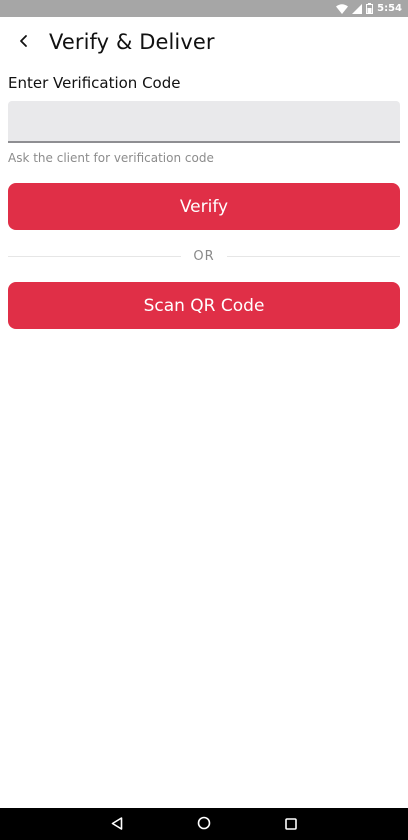 The image size is (408, 840). Describe the element at coordinates (370, 8) in the screenshot. I see `battery-icon` at that location.